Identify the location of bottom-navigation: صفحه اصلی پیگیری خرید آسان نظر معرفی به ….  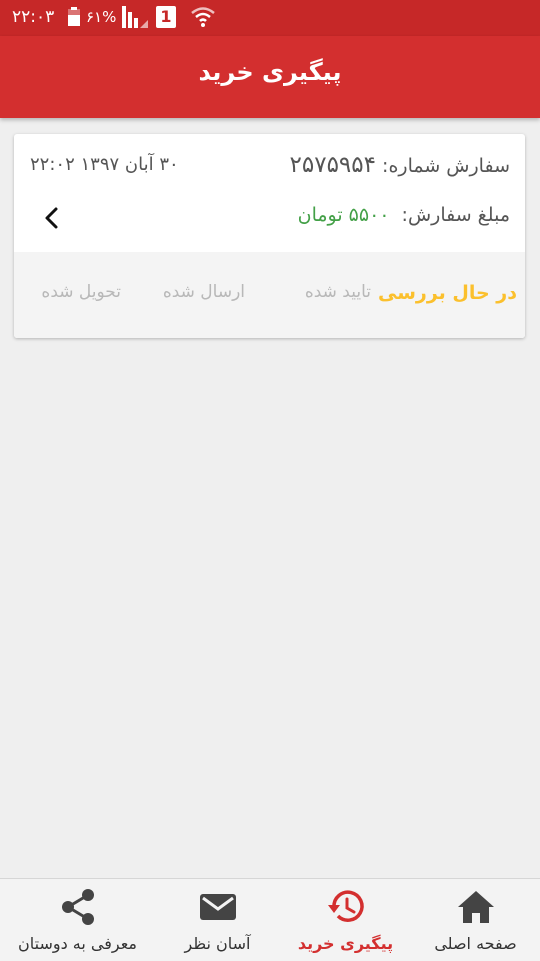
(270, 919).